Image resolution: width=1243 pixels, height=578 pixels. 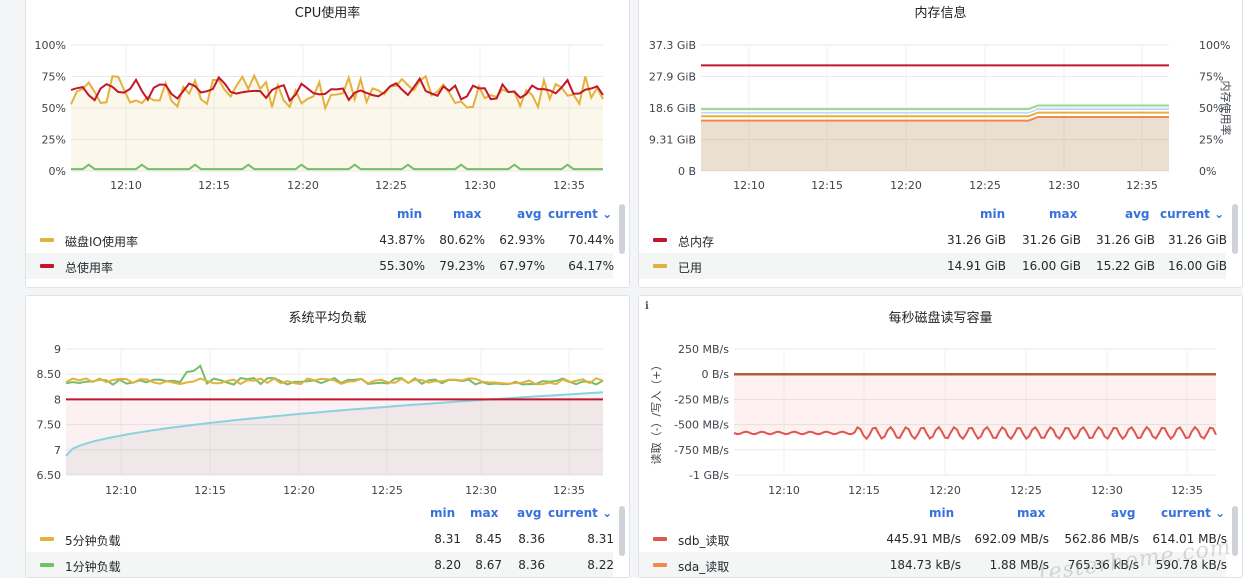 What do you see at coordinates (976, 240) in the screenshot?
I see `series-min: 31.26 GiB` at bounding box center [976, 240].